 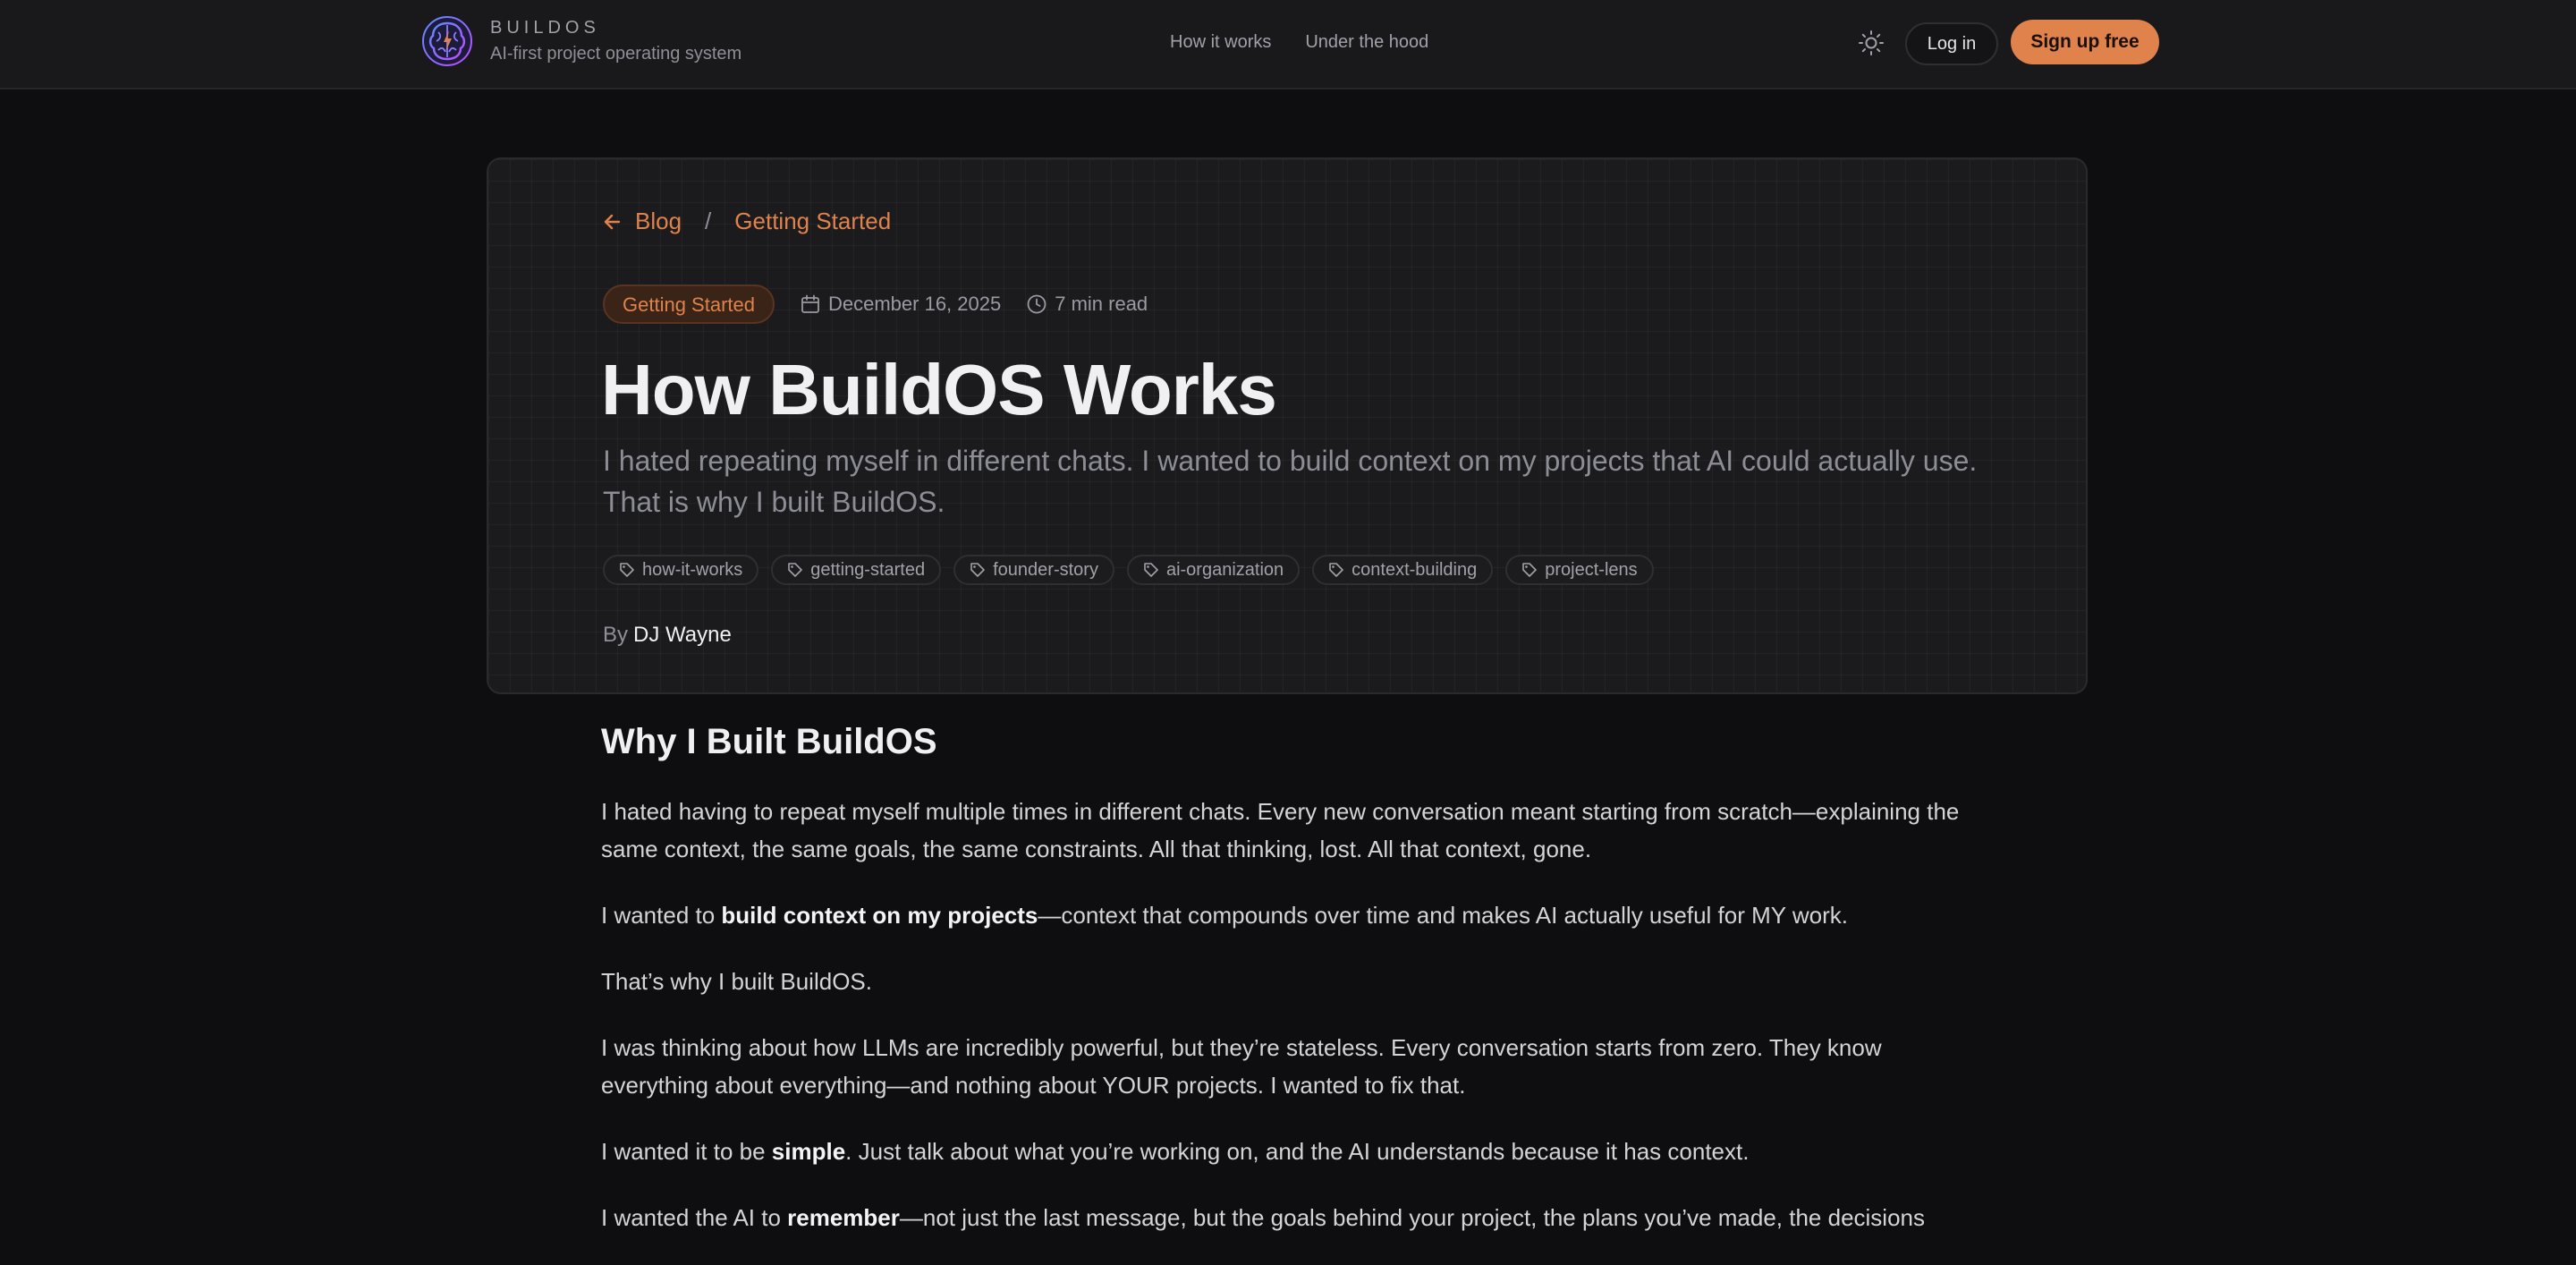 What do you see at coordinates (879, 915) in the screenshot?
I see `emphasis-text: build context on my projects` at bounding box center [879, 915].